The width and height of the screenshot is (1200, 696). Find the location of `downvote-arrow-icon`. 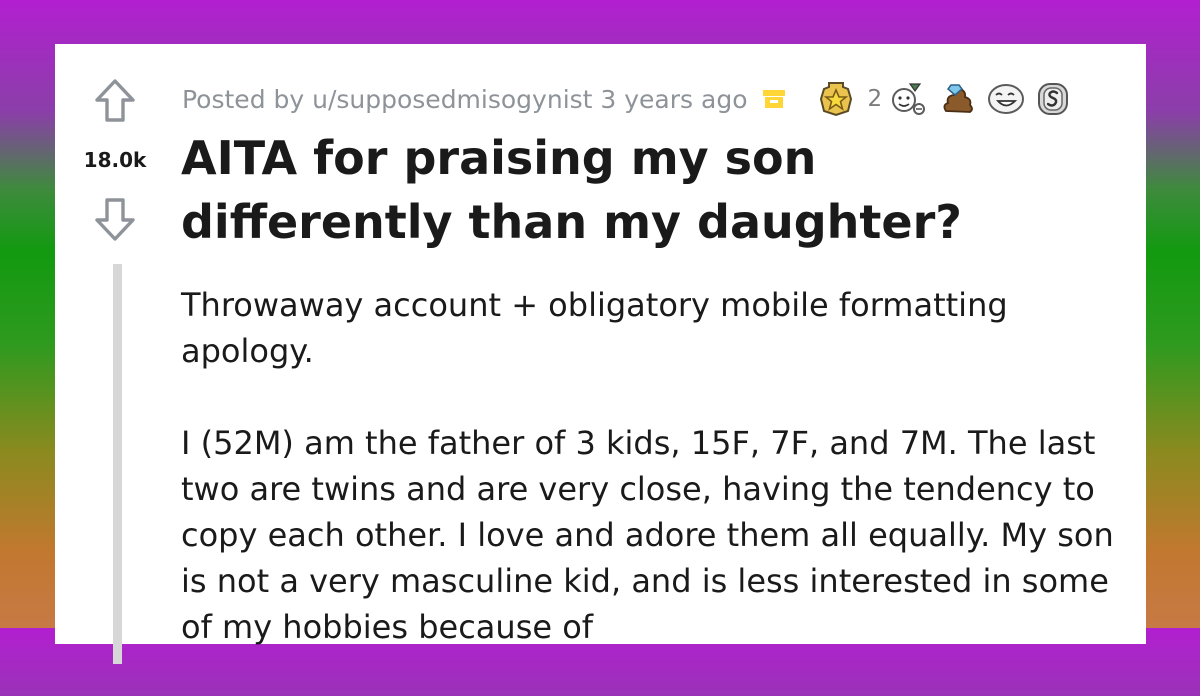

downvote-arrow-icon is located at coordinates (115, 219).